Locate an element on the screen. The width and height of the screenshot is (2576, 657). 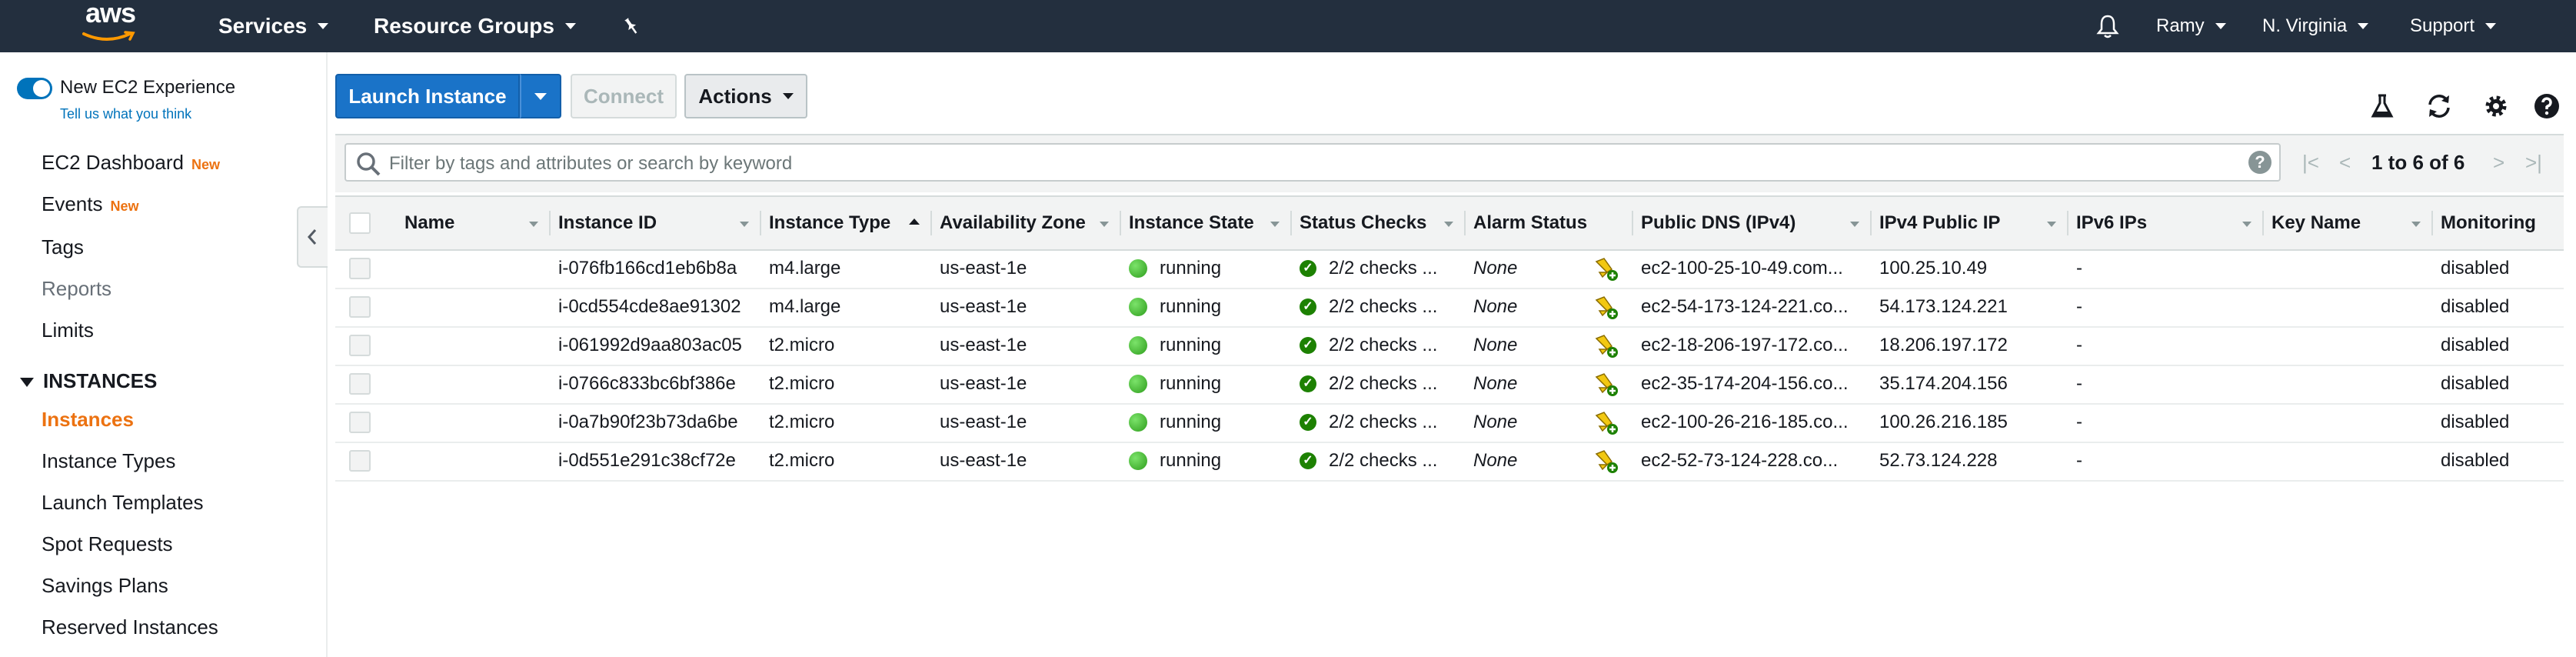
sidebar-item-tags: Tags is located at coordinates (63, 247).